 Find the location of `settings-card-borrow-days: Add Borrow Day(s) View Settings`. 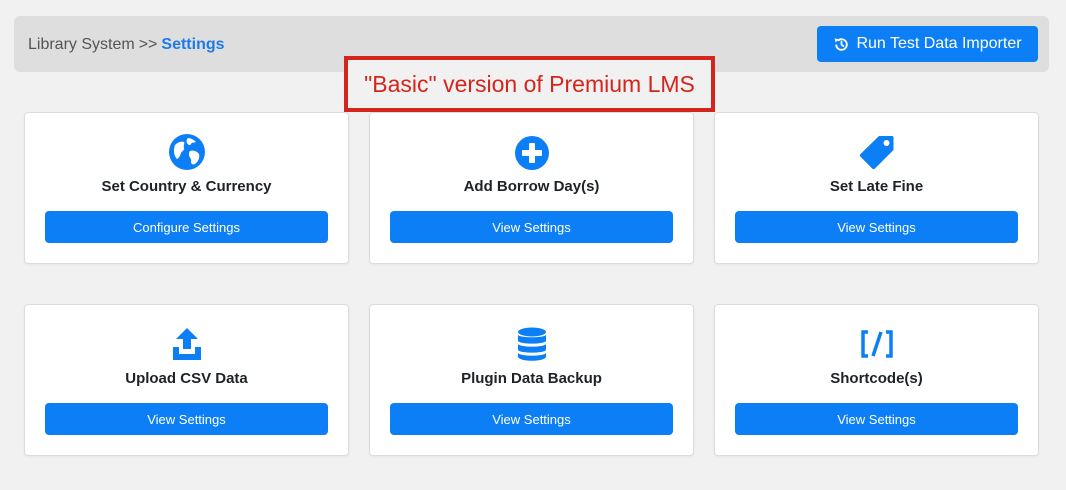

settings-card-borrow-days: Add Borrow Day(s) View Settings is located at coordinates (531, 188).